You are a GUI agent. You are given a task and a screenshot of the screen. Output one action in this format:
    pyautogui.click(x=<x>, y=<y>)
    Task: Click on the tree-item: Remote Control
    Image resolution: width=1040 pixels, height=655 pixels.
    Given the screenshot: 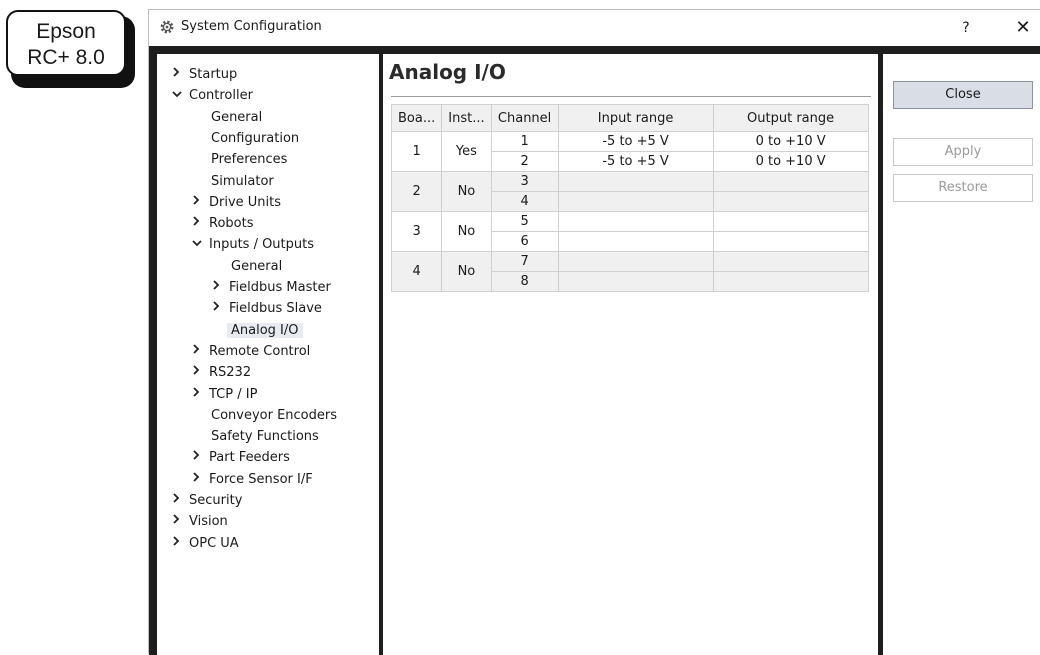 What is the action you would take?
    pyautogui.click(x=250, y=351)
    